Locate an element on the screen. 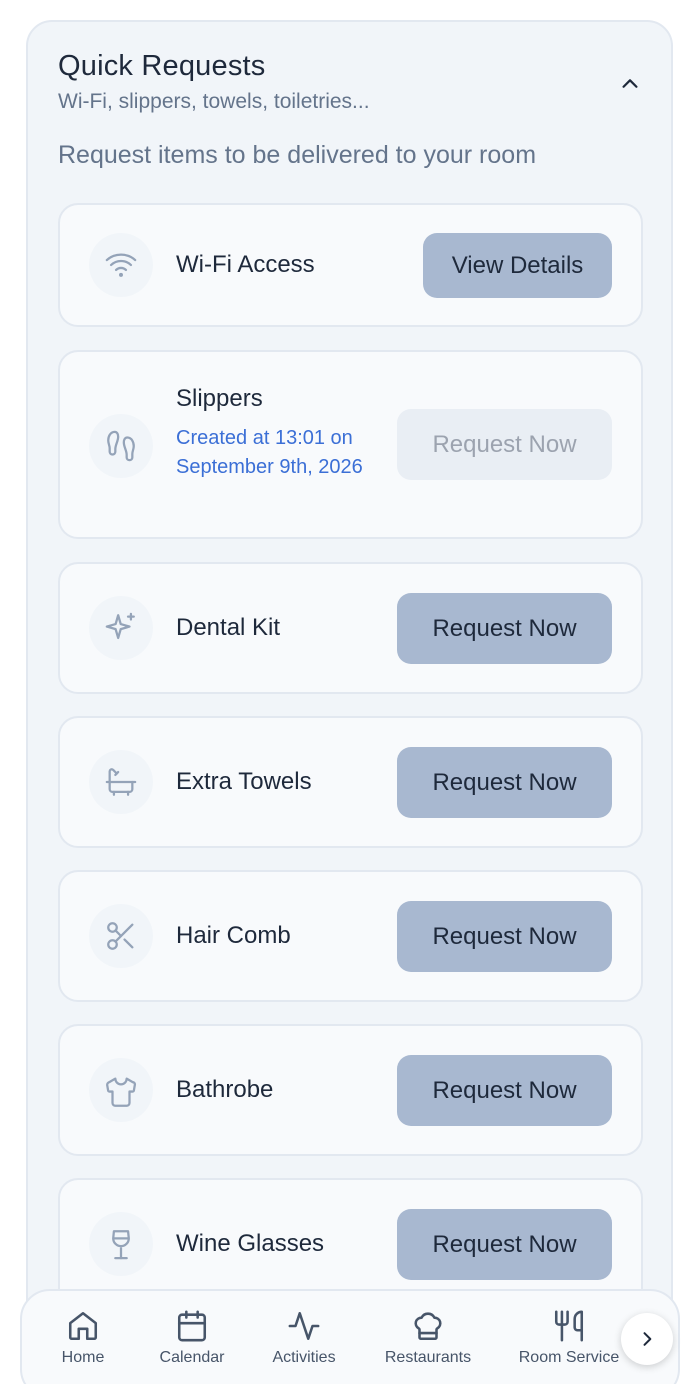 The width and height of the screenshot is (688, 1384). nav-item-activities: Activities is located at coordinates (304, 1335).